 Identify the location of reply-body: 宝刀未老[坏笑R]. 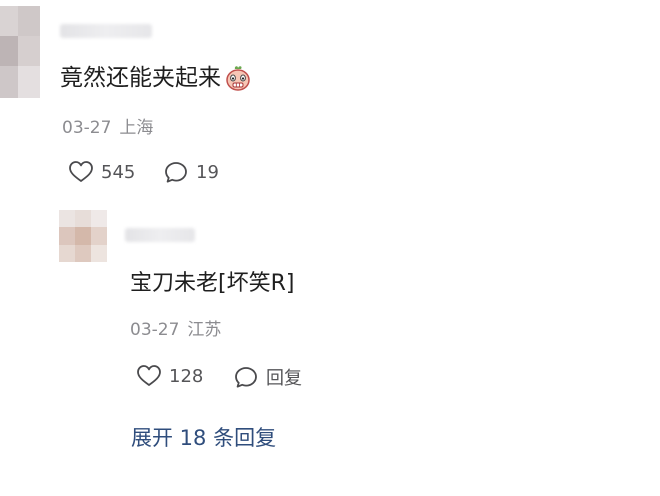
(212, 283).